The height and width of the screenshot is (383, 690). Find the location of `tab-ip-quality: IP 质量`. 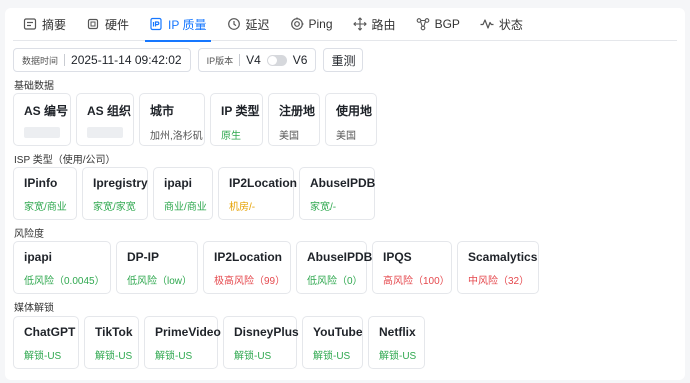

tab-ip-quality: IP 质量 is located at coordinates (177, 25).